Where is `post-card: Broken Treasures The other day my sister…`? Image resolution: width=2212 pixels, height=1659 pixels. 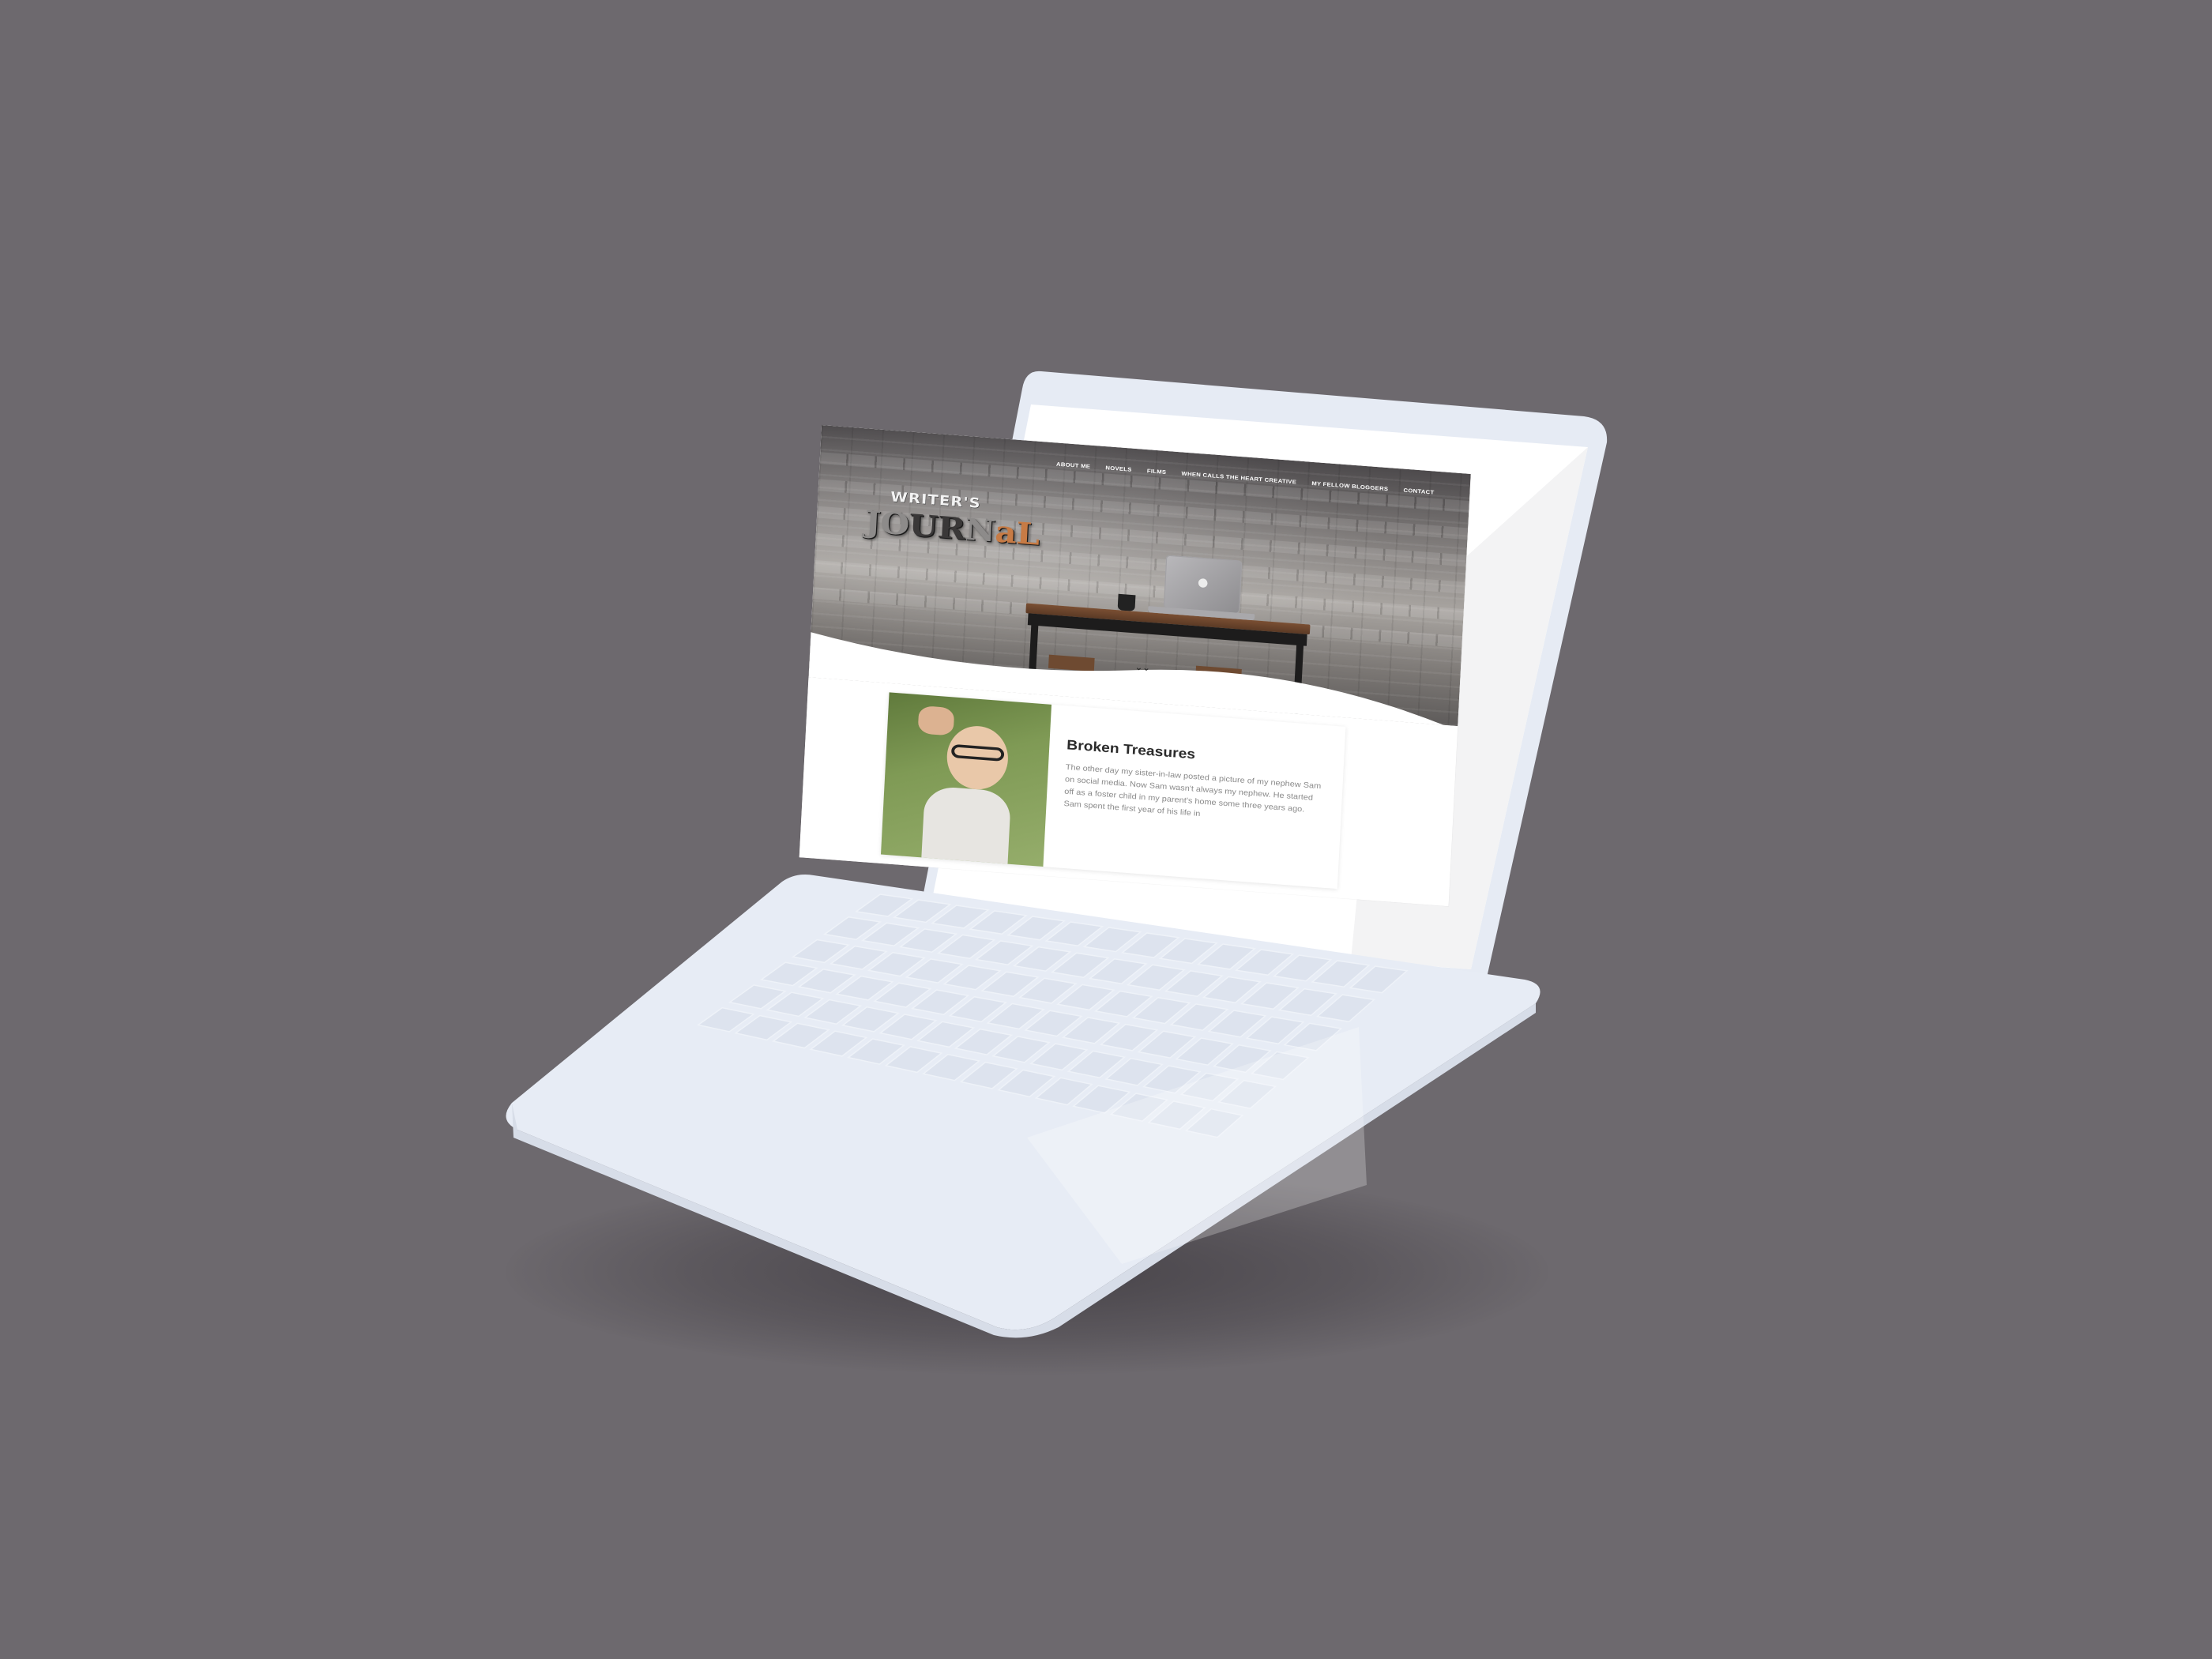 post-card: Broken Treasures The other day my sister… is located at coordinates (1113, 791).